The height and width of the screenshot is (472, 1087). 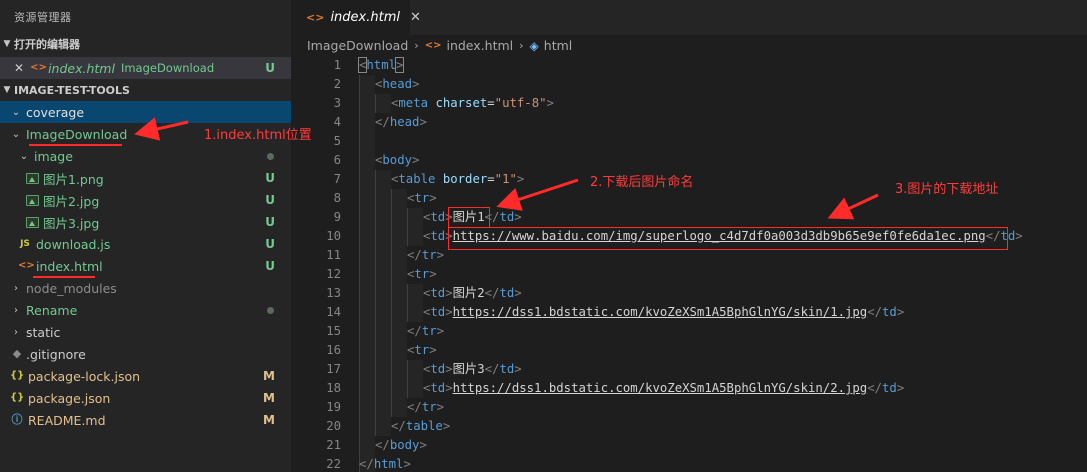 I want to click on project-label: IMAGE-TEST-TOOLS, so click(x=72, y=90).